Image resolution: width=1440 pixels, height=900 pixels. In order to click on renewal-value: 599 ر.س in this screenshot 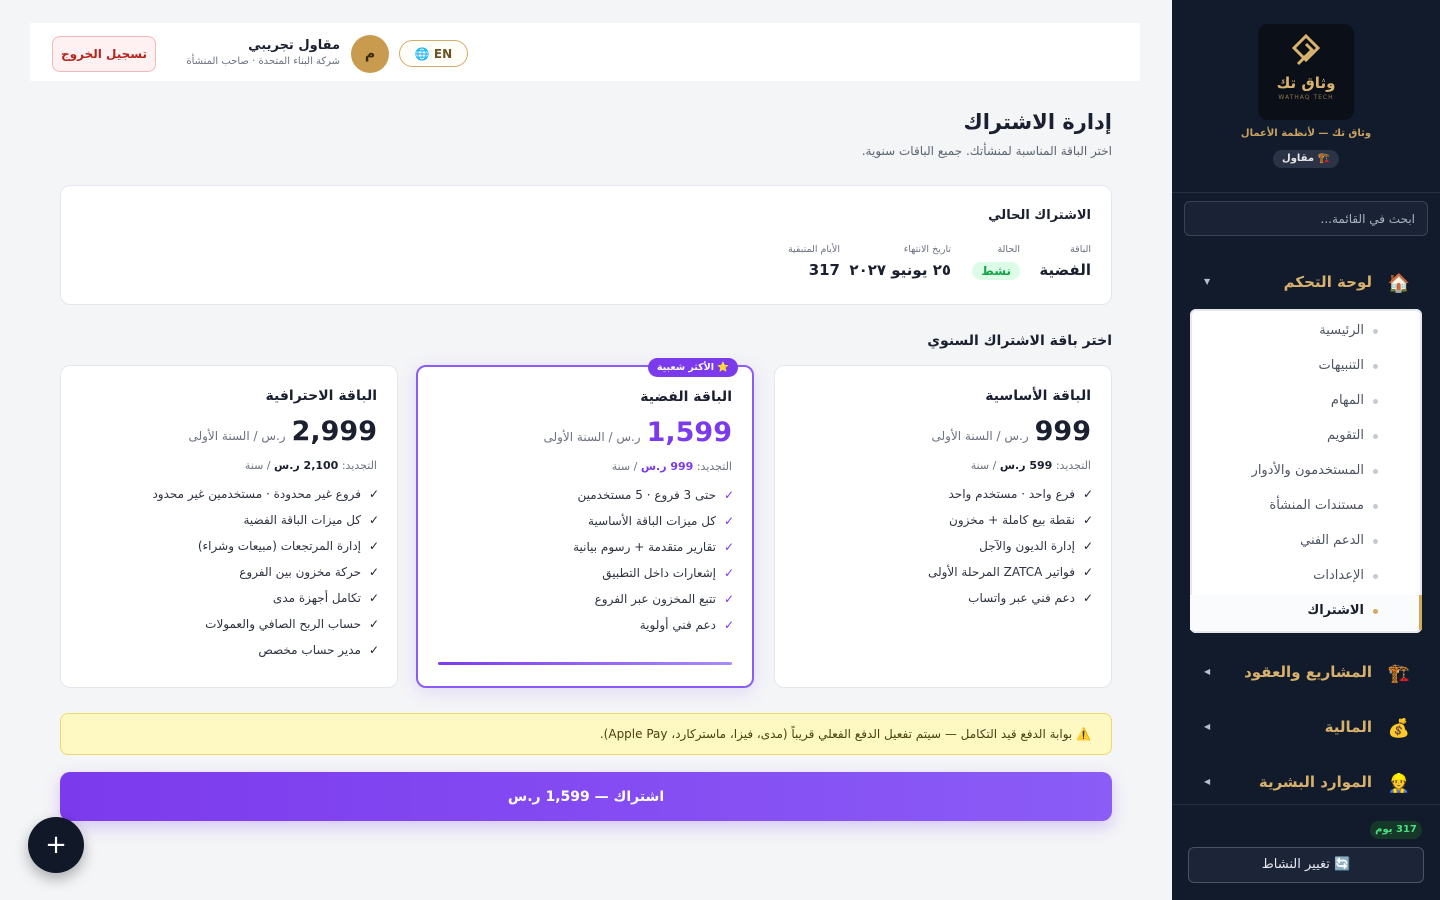, I will do `click(1026, 465)`.